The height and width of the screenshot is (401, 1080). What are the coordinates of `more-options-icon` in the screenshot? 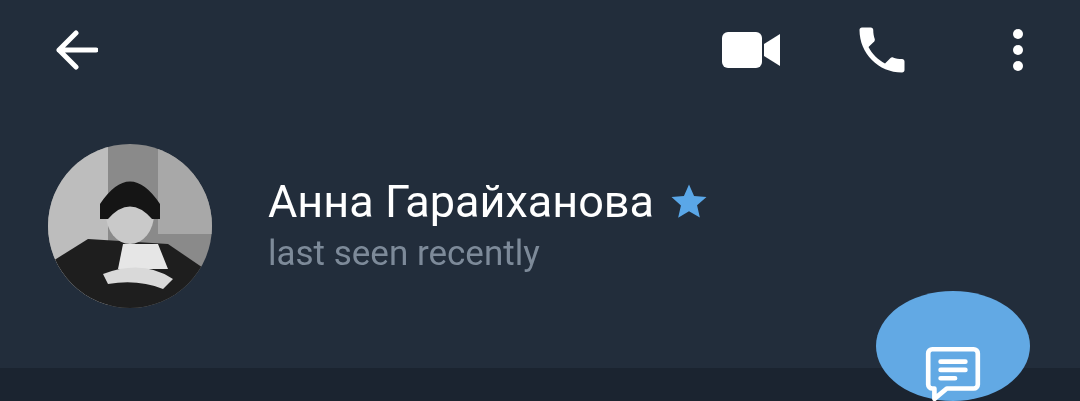 It's located at (1018, 50).